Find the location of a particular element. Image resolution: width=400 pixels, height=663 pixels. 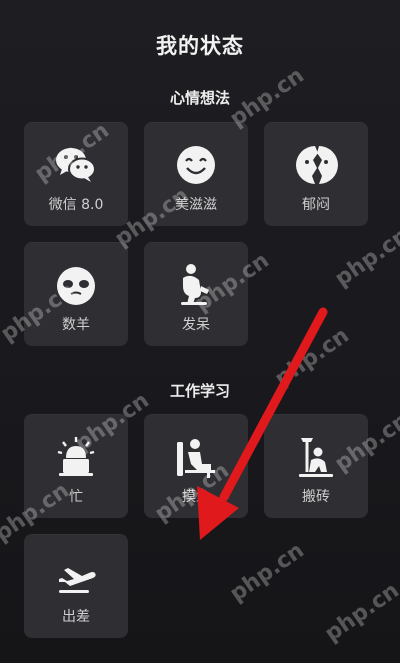

status-tile-label: 摸鱼 is located at coordinates (196, 497).